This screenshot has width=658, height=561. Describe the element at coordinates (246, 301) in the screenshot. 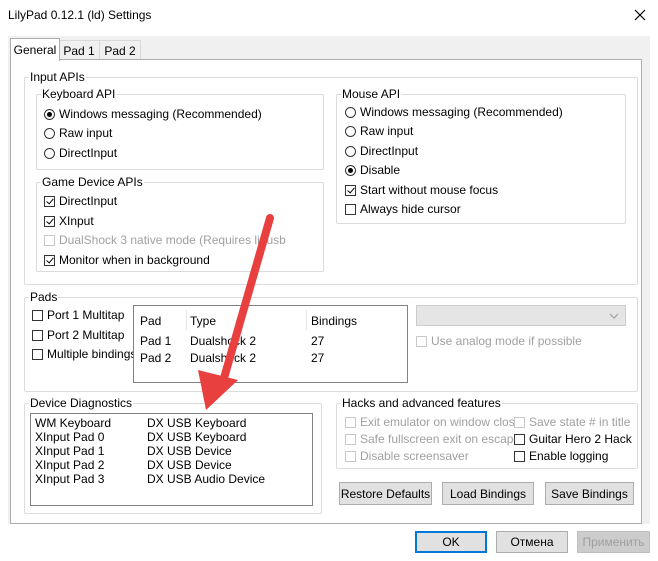

I see `annotation-arrow-shaft` at that location.